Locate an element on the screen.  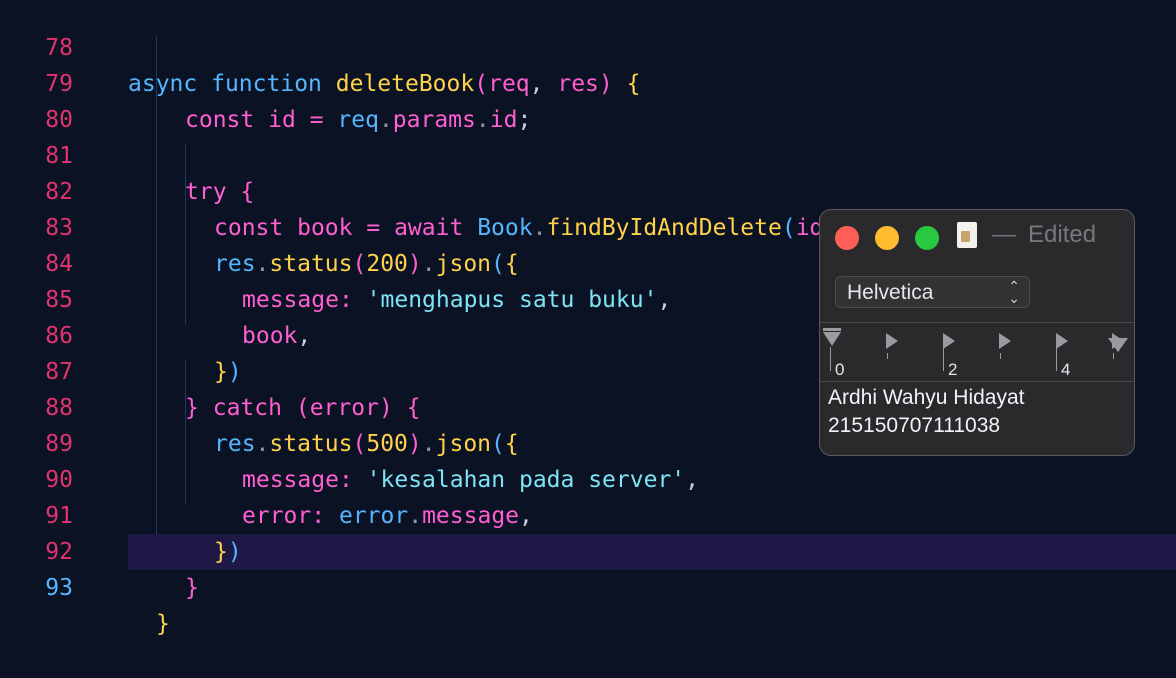
document-line: Ardhi Wahyu Hidayat is located at coordinates (926, 397).